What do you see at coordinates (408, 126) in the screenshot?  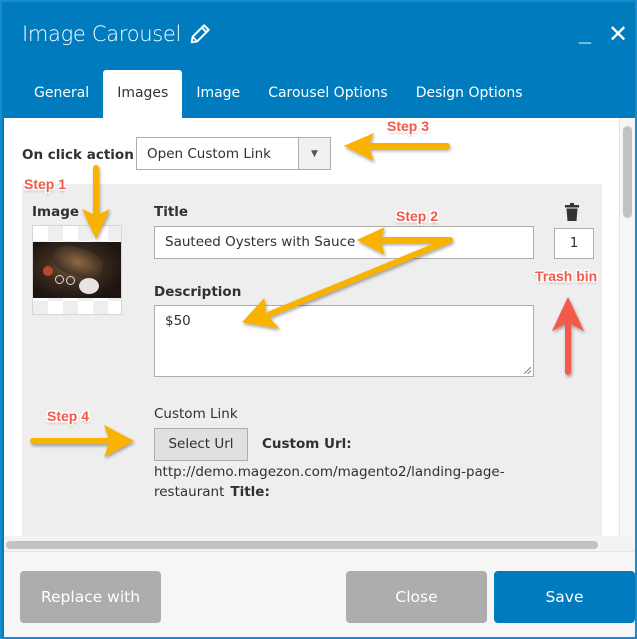 I see `step3-annotation: Step 3` at bounding box center [408, 126].